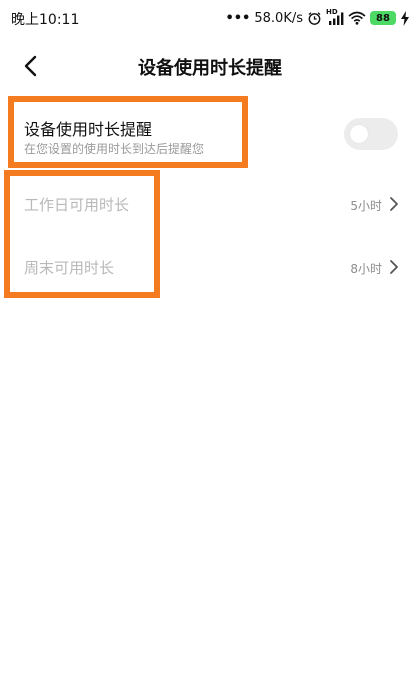  What do you see at coordinates (359, 134) in the screenshot?
I see `toggle-knob` at bounding box center [359, 134].